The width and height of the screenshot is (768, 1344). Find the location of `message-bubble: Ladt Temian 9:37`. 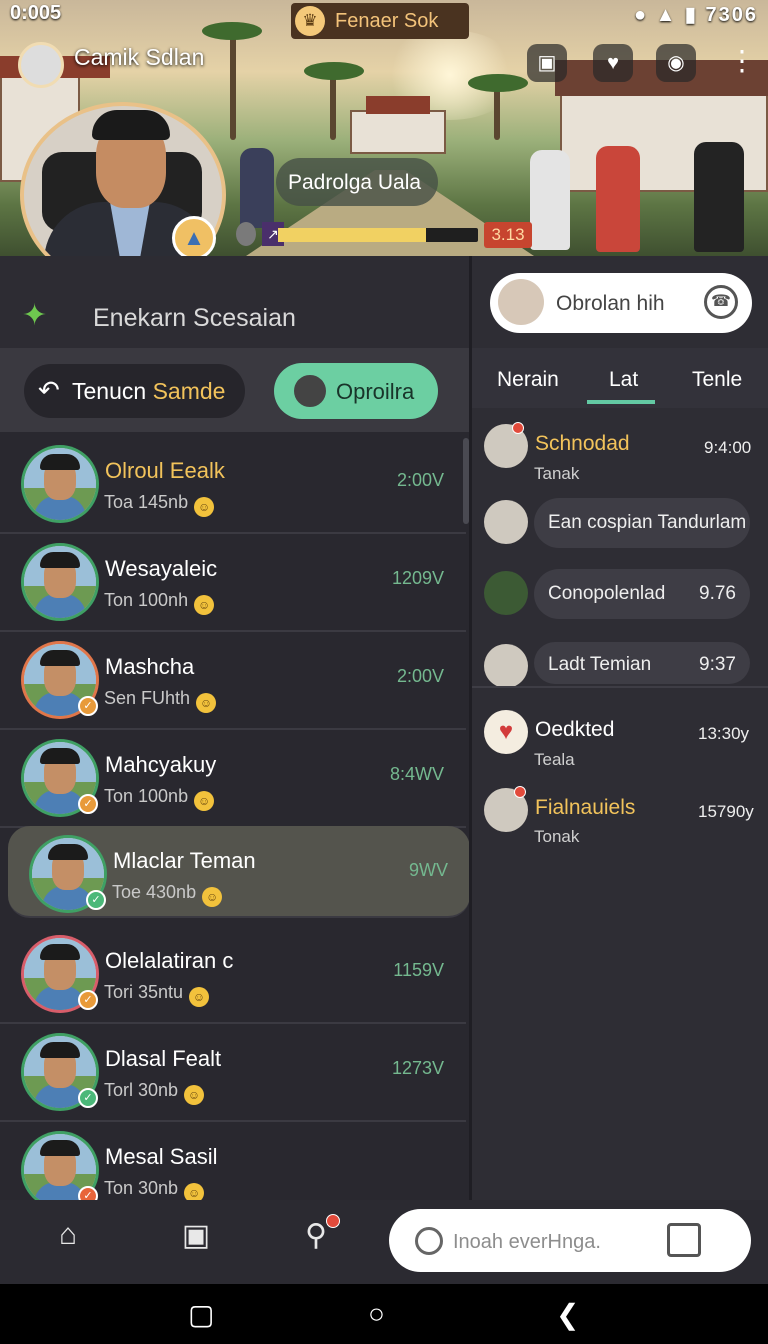

message-bubble: Ladt Temian 9:37 is located at coordinates (642, 663).